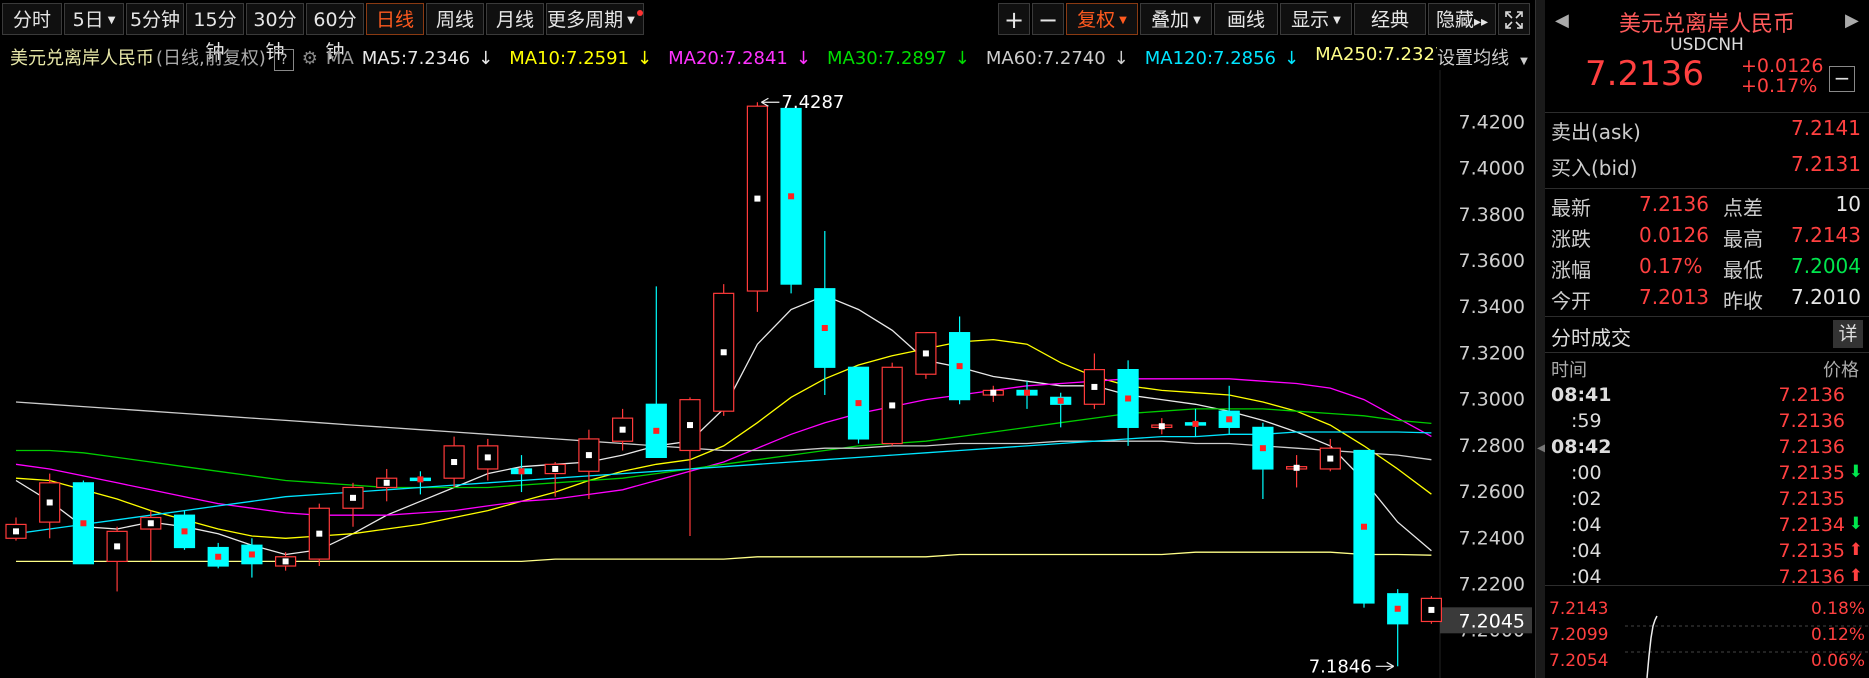  I want to click on display-button: 显示 ▼, so click(1316, 19).